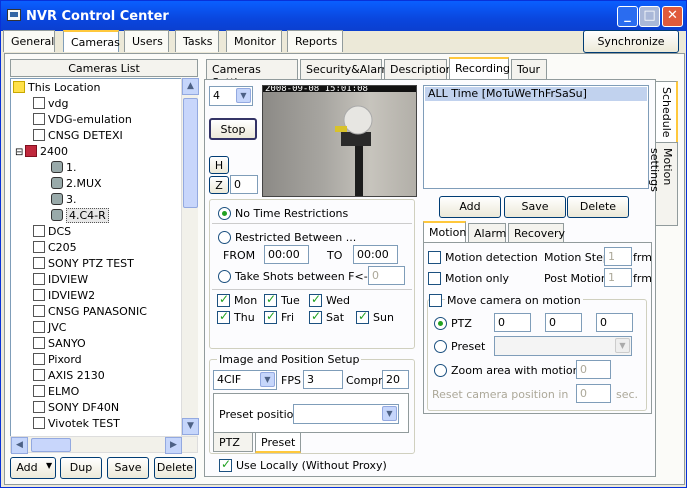 This screenshot has width=687, height=488. I want to click on tab-preset: Preset, so click(278, 443).